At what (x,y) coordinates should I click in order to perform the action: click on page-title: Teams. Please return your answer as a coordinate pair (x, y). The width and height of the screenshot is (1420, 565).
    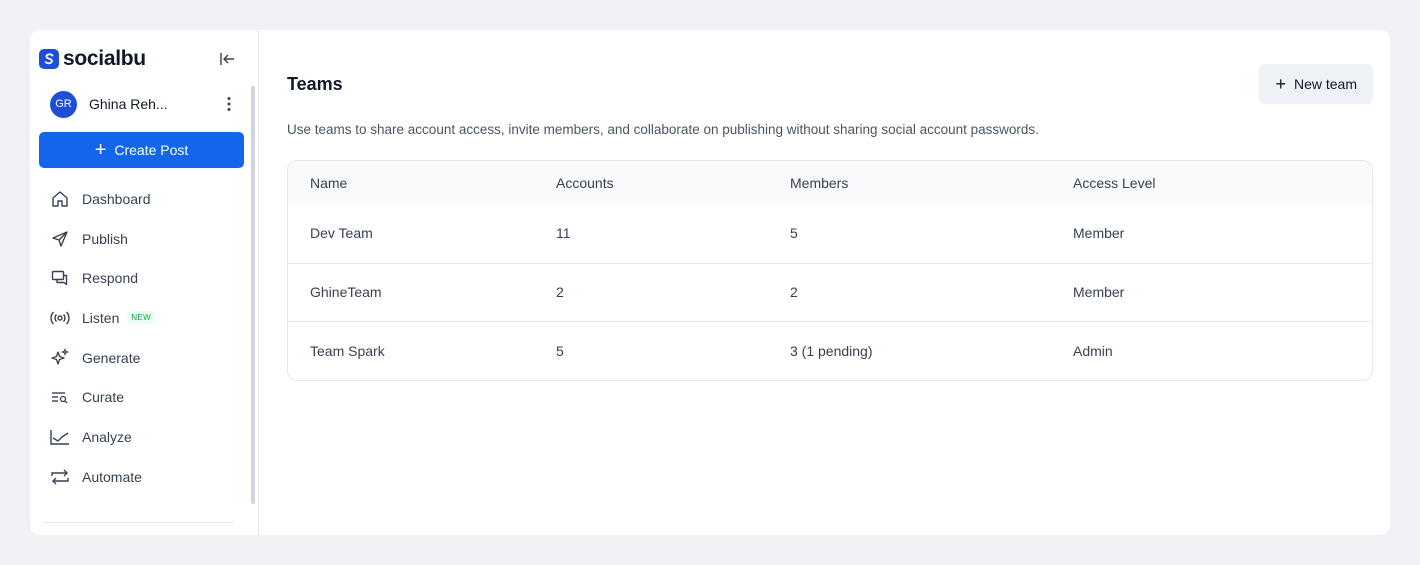
    Looking at the image, I should click on (315, 83).